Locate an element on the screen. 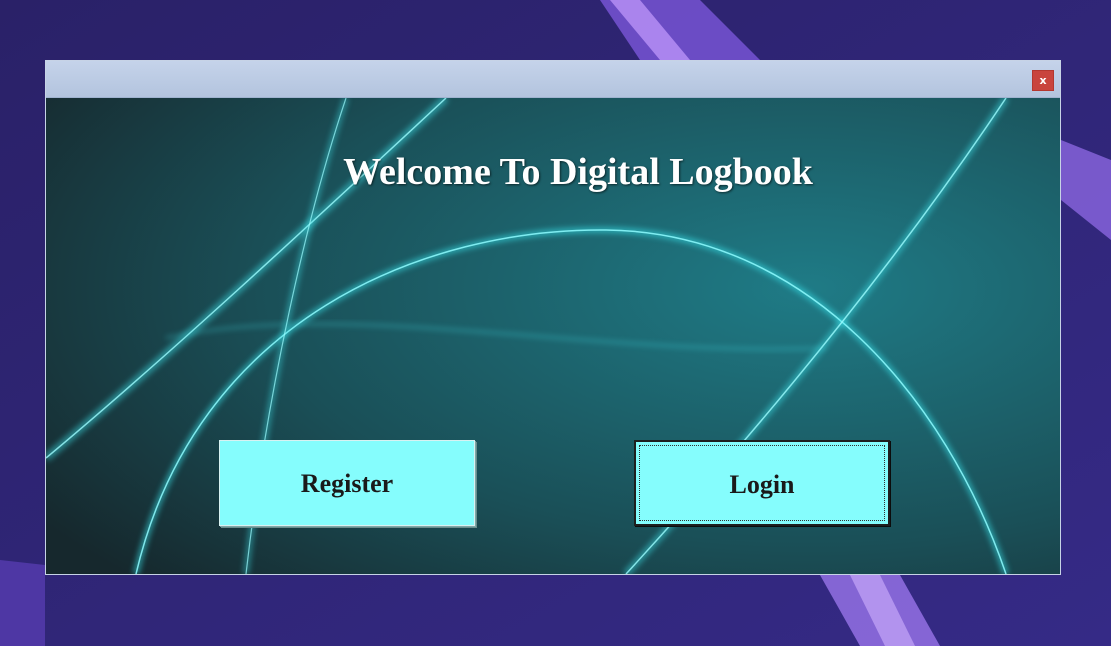 This screenshot has width=1111, height=646. close-button: x is located at coordinates (1043, 80).